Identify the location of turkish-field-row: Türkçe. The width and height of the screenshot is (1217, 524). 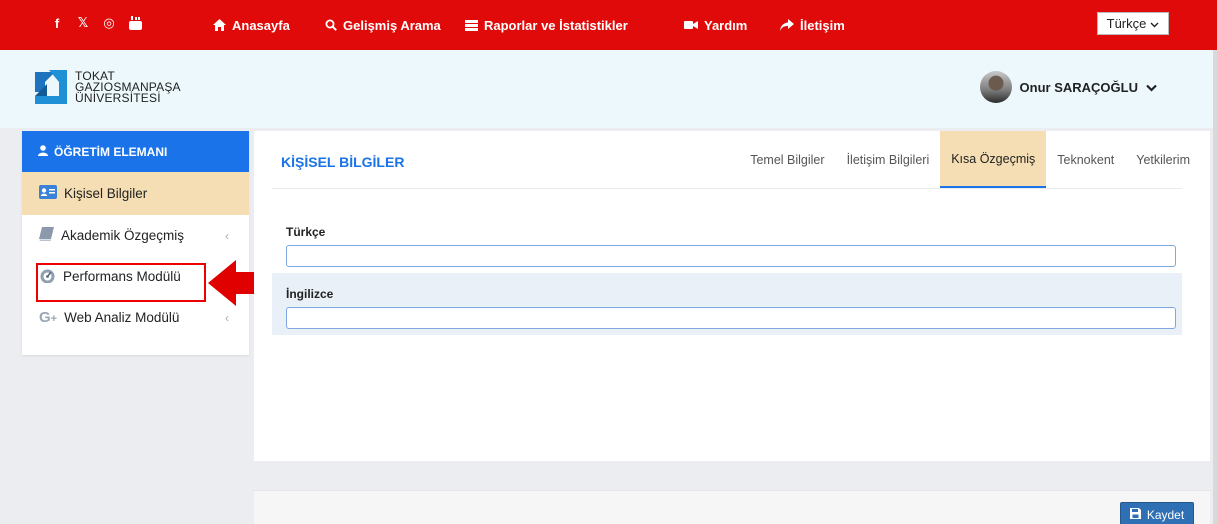
(727, 242).